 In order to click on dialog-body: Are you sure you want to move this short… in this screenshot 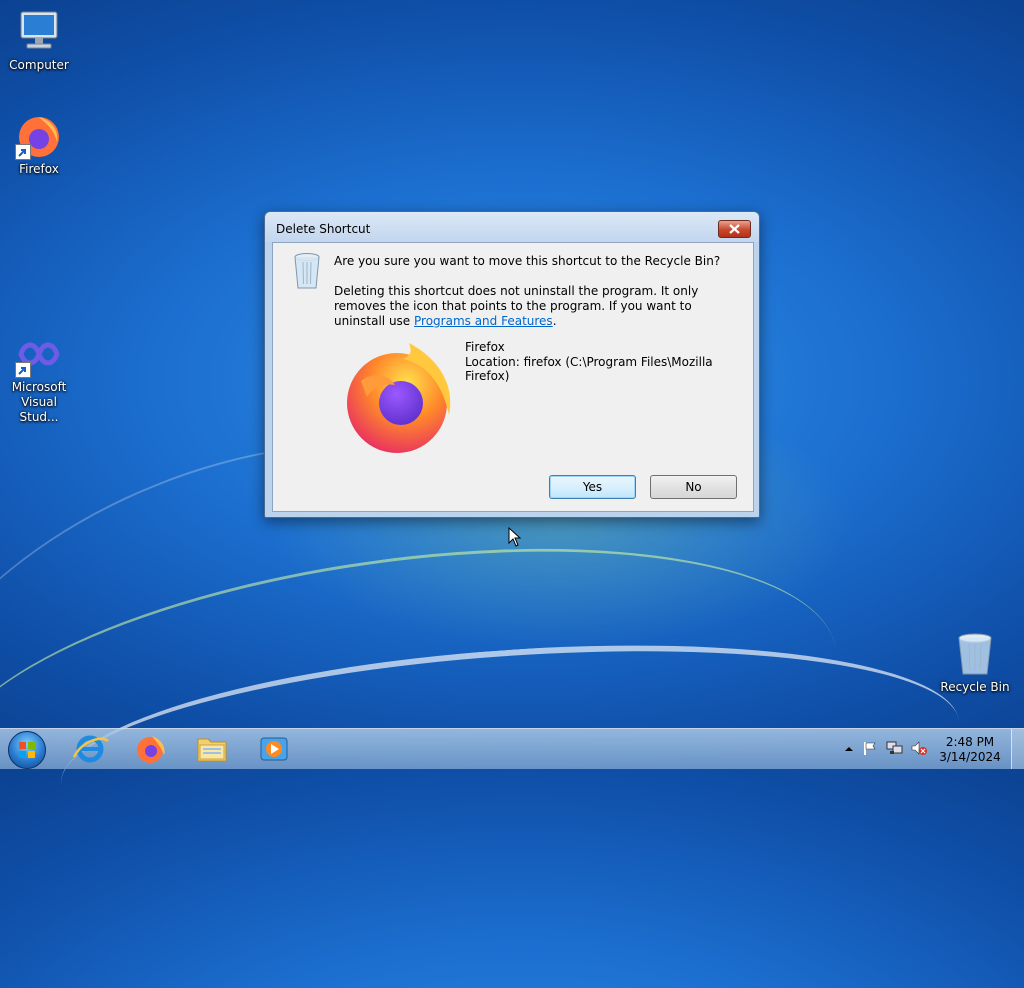, I will do `click(513, 377)`.